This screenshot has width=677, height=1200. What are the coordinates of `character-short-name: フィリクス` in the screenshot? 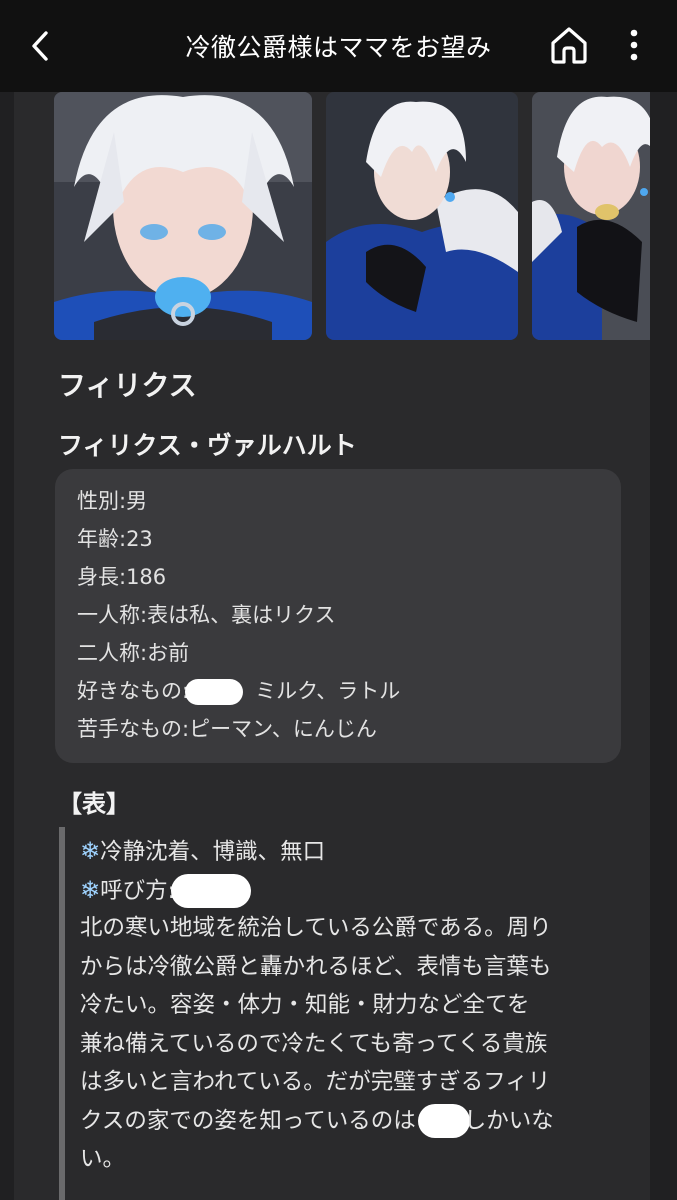 It's located at (127, 385).